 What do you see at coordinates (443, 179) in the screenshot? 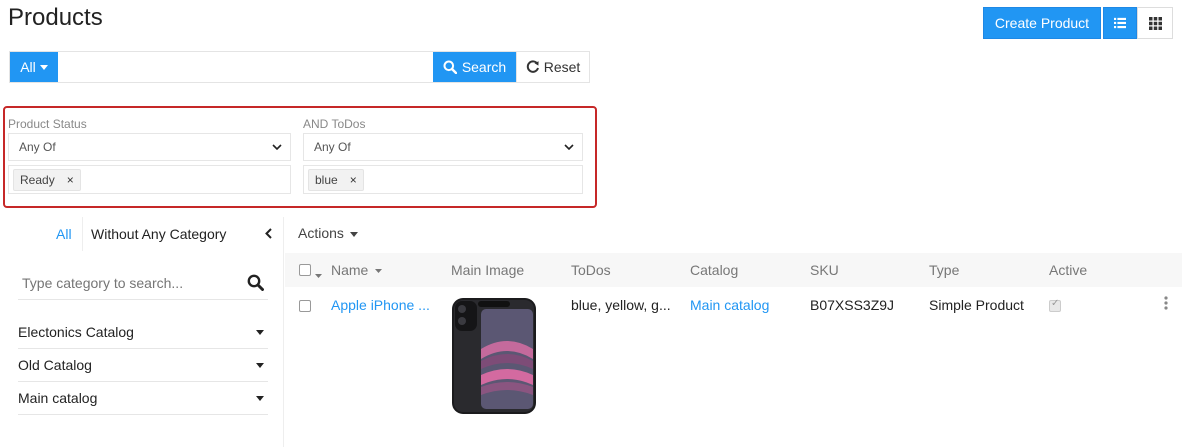
I see `todos-tags-input: blue ×` at bounding box center [443, 179].